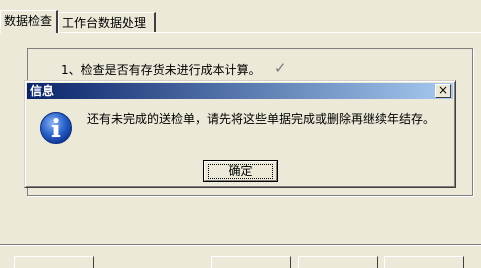  What do you see at coordinates (280, 68) in the screenshot?
I see `checkmark-icon: ✓` at bounding box center [280, 68].